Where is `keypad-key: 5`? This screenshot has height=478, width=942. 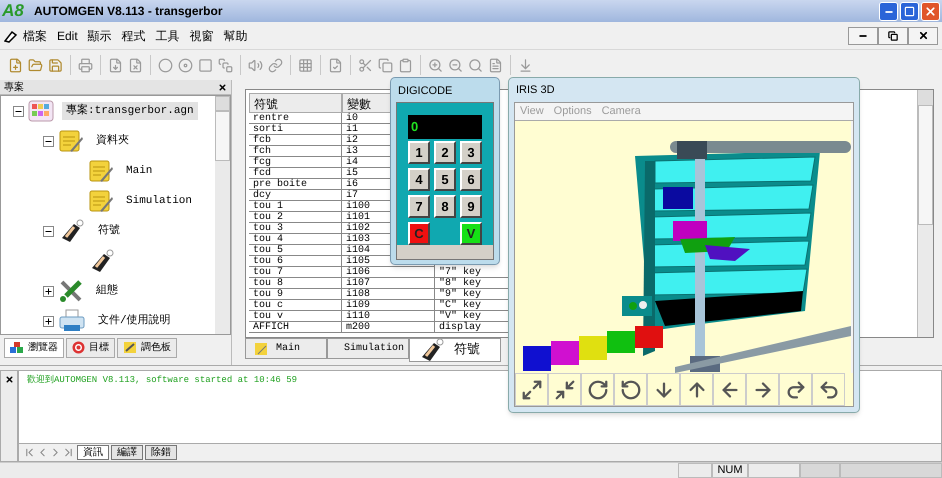 keypad-key: 5 is located at coordinates (445, 179).